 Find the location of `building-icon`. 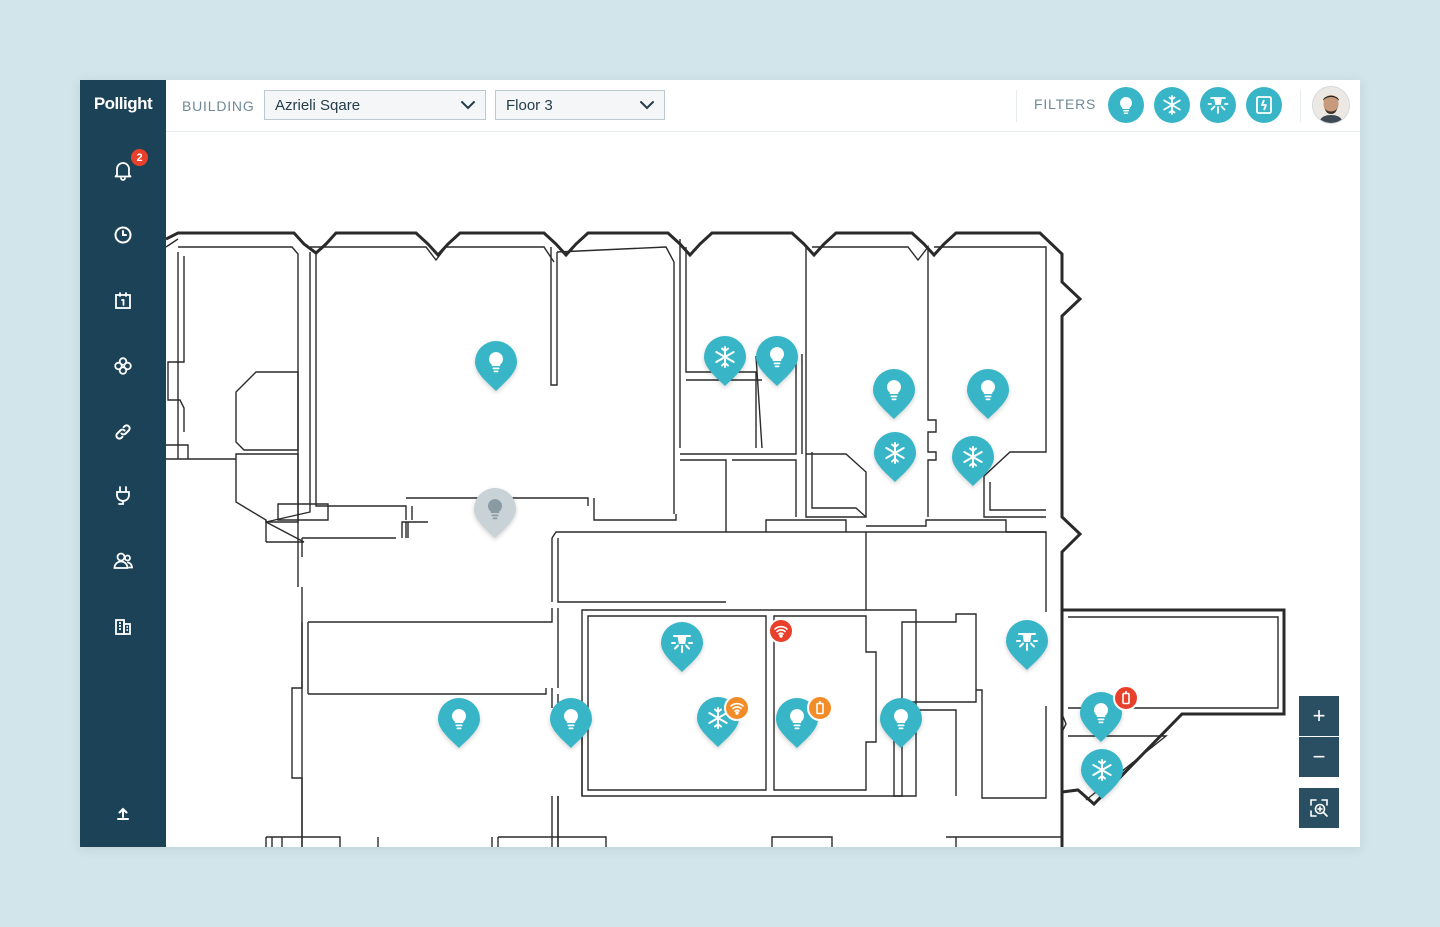

building-icon is located at coordinates (123, 627).